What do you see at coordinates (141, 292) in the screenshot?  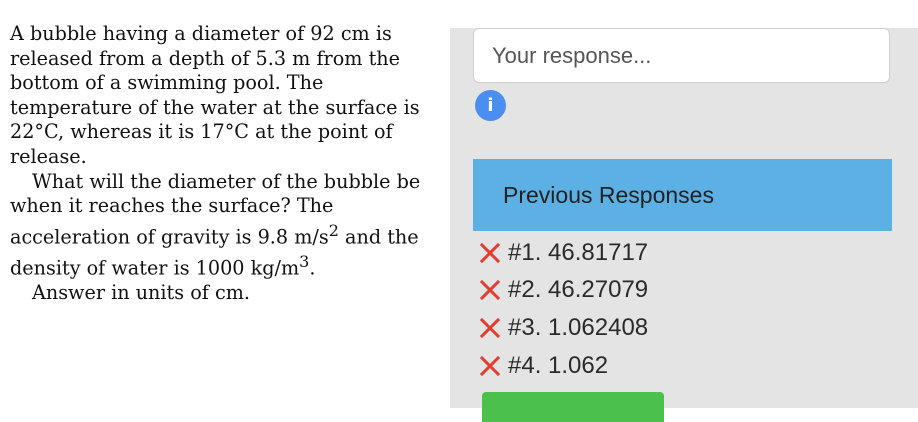 I see `problem-units-note: Answer in units of cm.` at bounding box center [141, 292].